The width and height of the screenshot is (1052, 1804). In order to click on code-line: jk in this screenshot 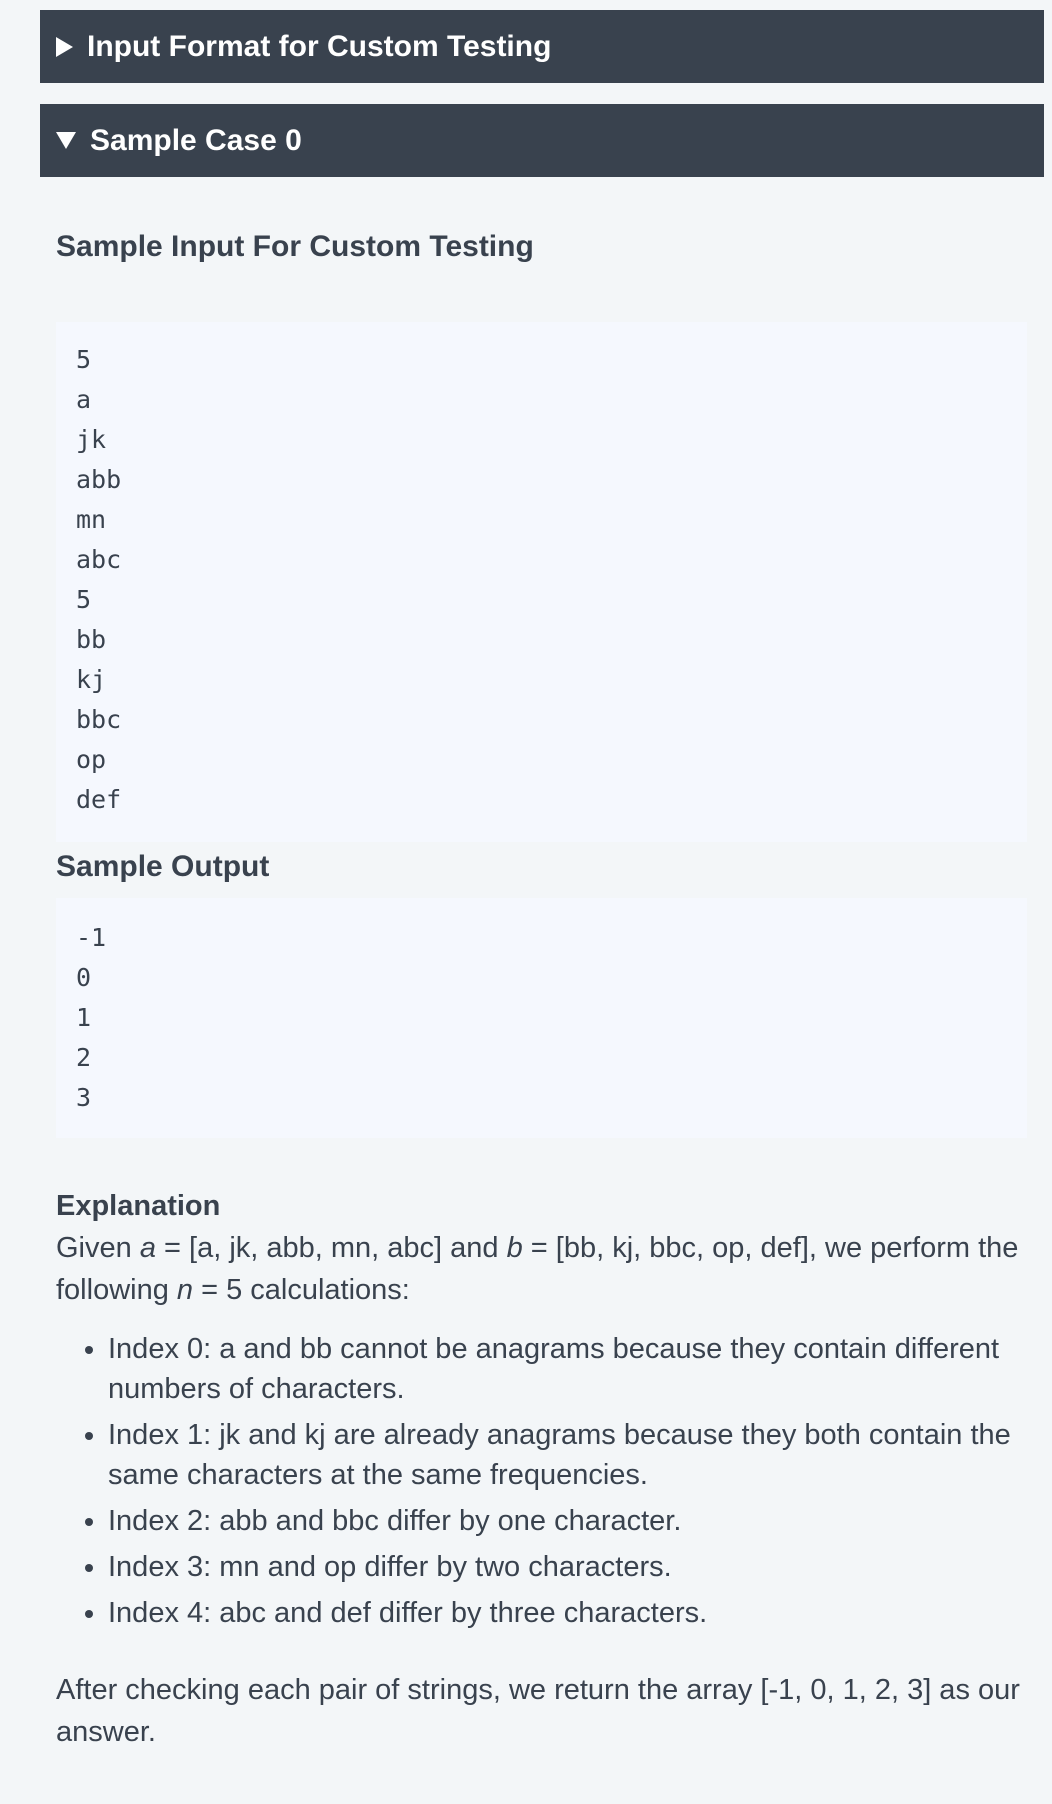, I will do `click(91, 439)`.